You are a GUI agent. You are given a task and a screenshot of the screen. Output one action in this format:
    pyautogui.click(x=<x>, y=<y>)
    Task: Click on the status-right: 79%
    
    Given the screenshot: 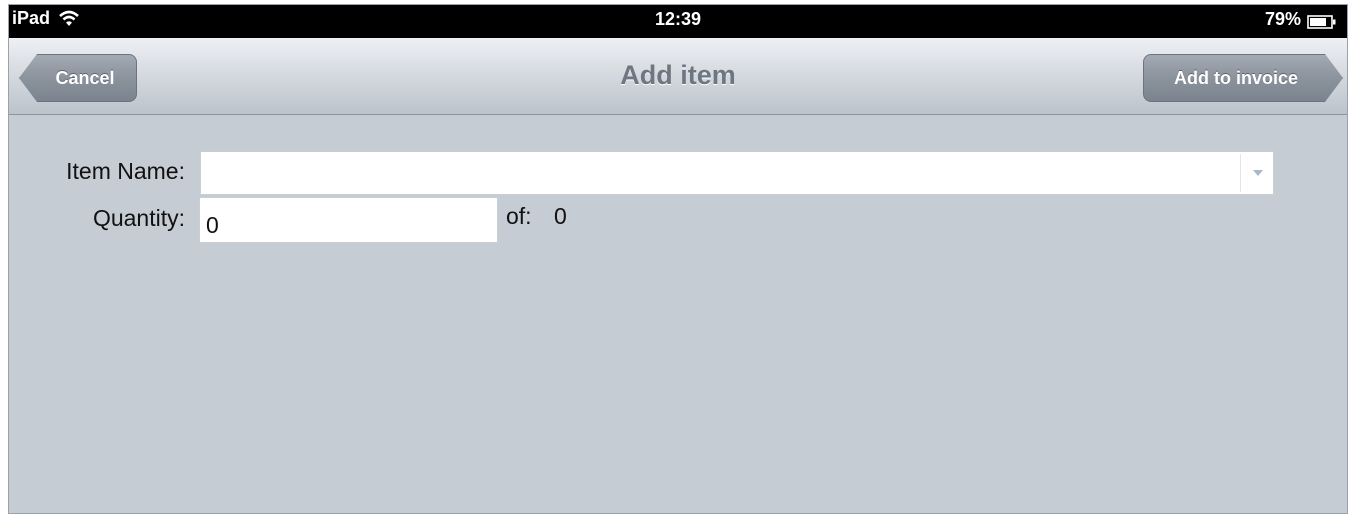 What is the action you would take?
    pyautogui.click(x=1301, y=19)
    